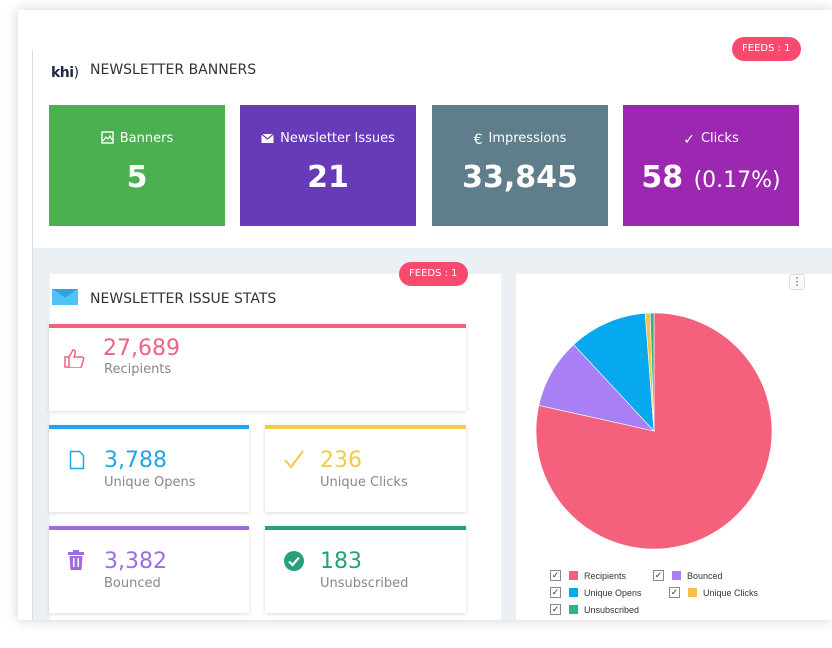 The image size is (832, 648). I want to click on legend-label: Unsubscribed, so click(612, 609).